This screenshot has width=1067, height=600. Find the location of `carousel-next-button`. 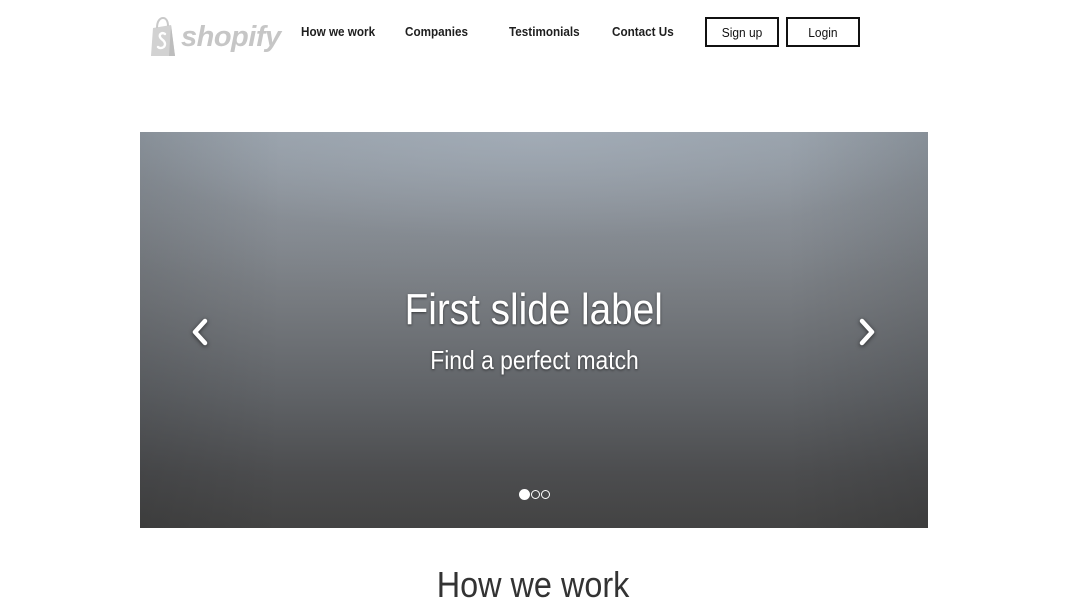

carousel-next-button is located at coordinates (867, 332).